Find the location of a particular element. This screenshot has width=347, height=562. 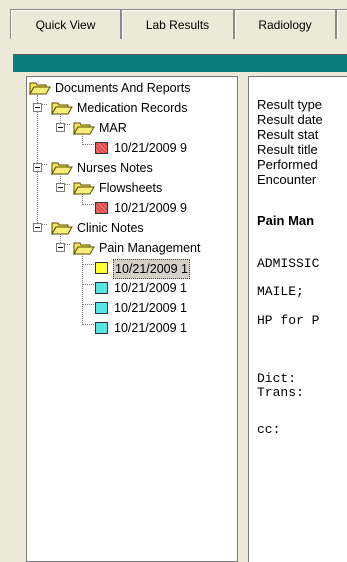

tree-node-label: Flowsheets is located at coordinates (131, 188).